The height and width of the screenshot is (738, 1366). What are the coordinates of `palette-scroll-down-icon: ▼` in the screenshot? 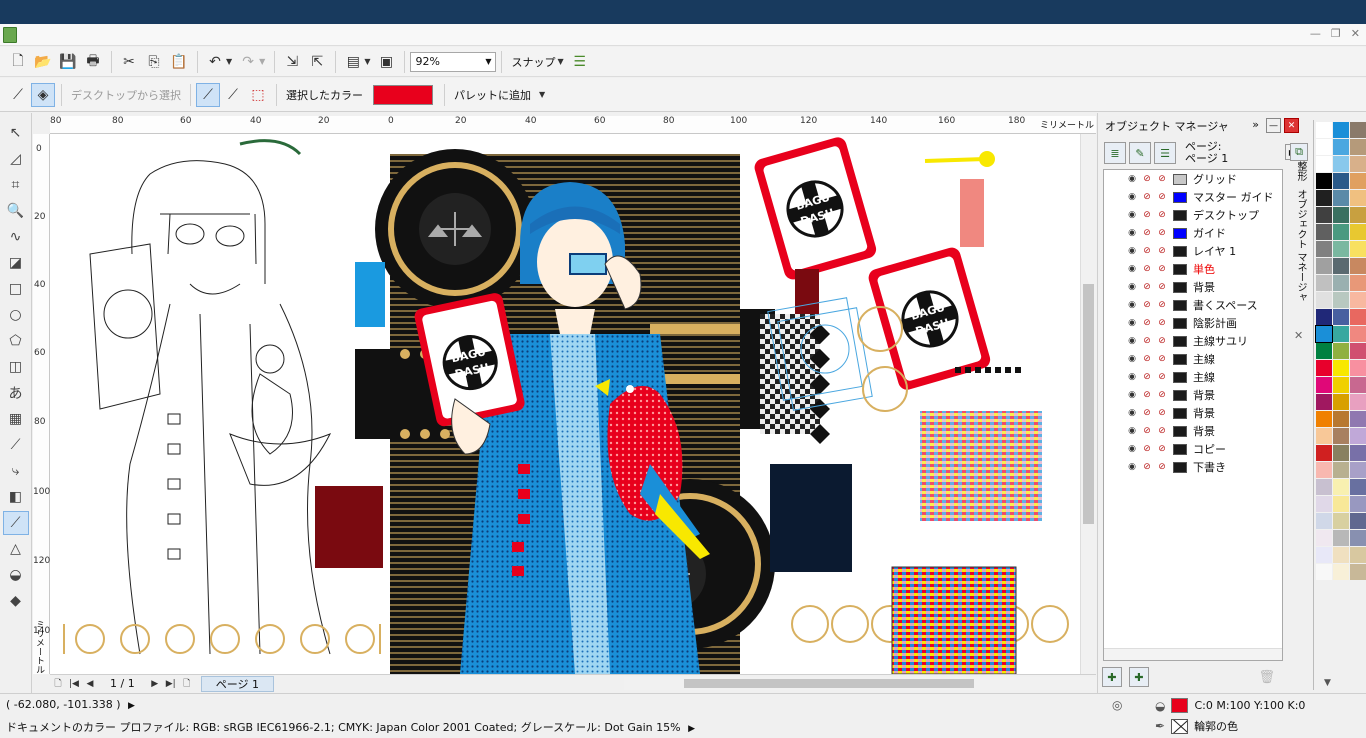 It's located at (1327, 683).